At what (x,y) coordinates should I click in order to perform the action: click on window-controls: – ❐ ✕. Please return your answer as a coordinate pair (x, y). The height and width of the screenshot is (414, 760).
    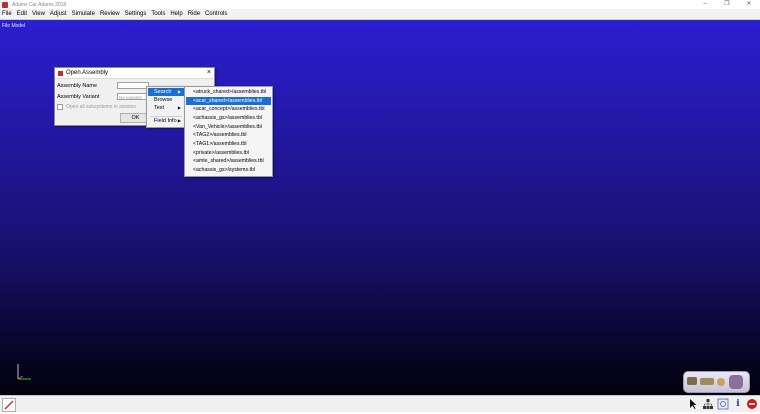
    Looking at the image, I should click on (727, 4).